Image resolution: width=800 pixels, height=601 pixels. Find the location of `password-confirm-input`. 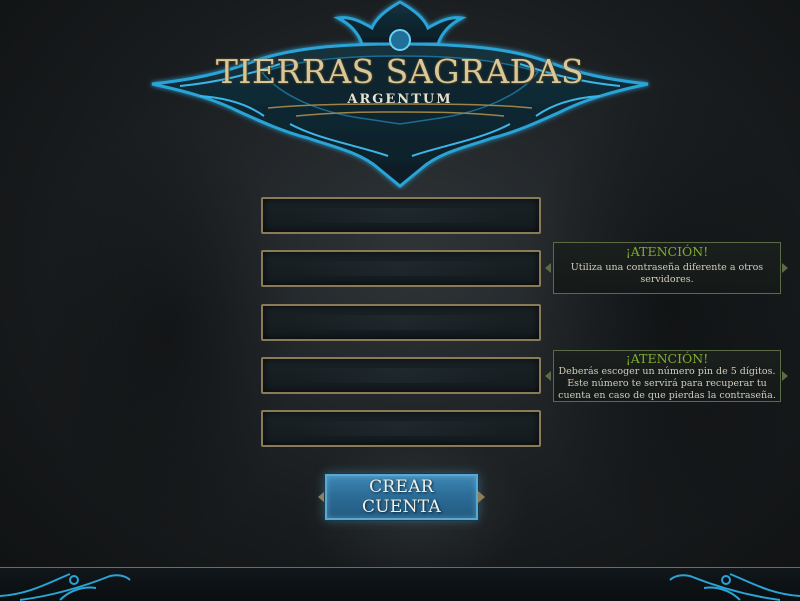

password-confirm-input is located at coordinates (401, 322).